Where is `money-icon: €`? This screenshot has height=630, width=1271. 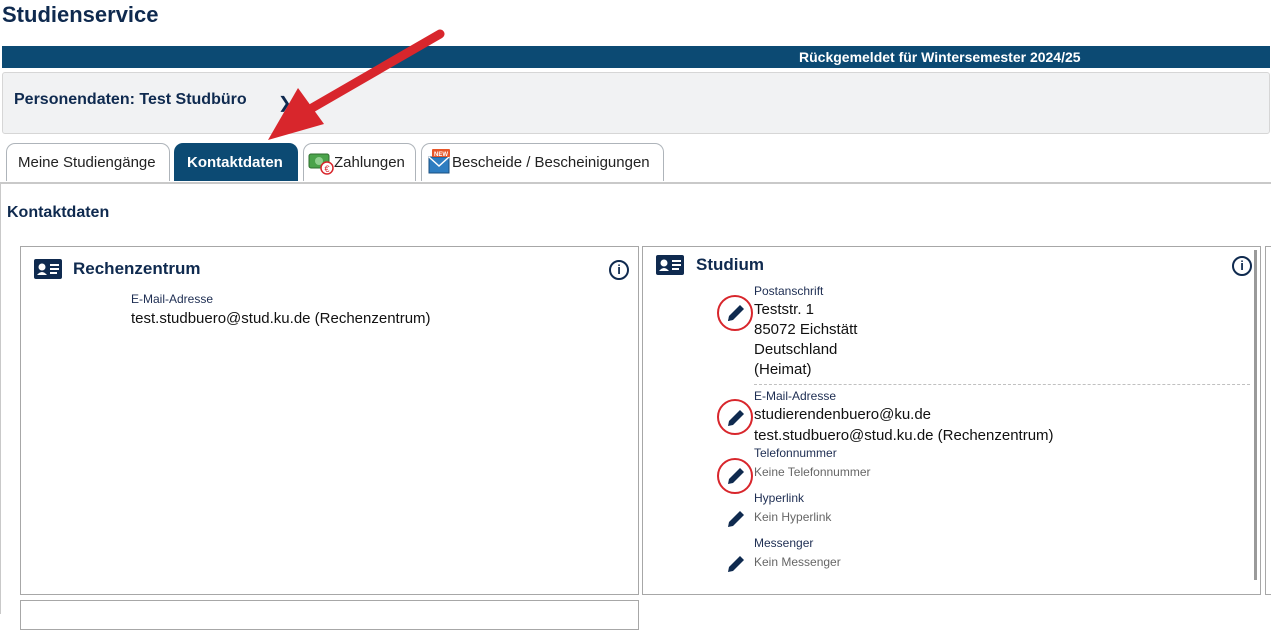
money-icon: € is located at coordinates (321, 164).